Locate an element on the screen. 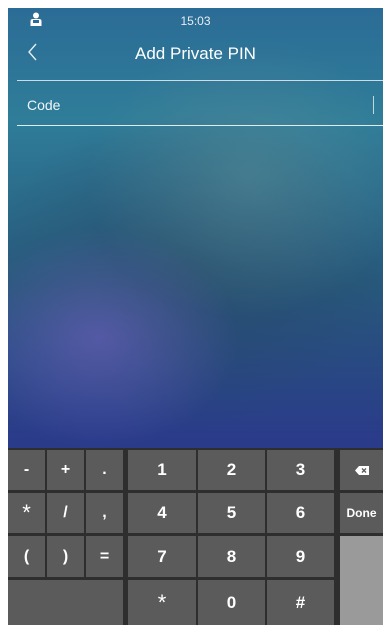 This screenshot has height=625, width=383. key-8: 8 is located at coordinates (231, 556).